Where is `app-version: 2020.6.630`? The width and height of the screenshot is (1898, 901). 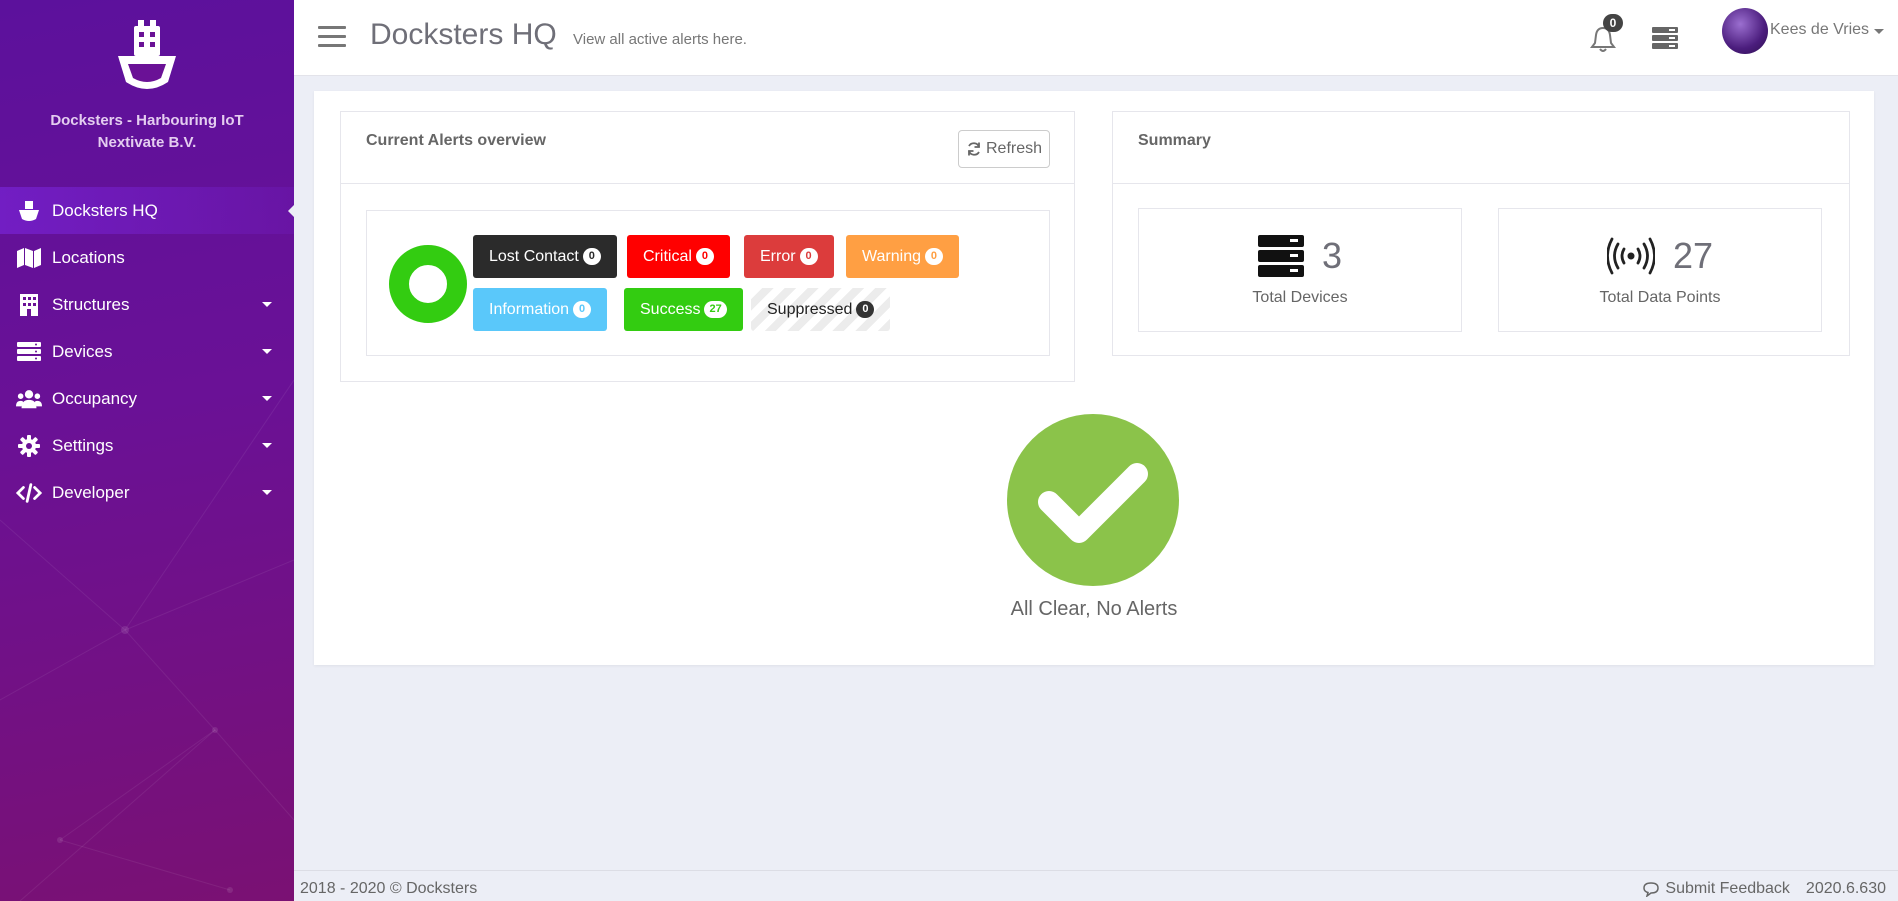 app-version: 2020.6.630 is located at coordinates (1845, 888).